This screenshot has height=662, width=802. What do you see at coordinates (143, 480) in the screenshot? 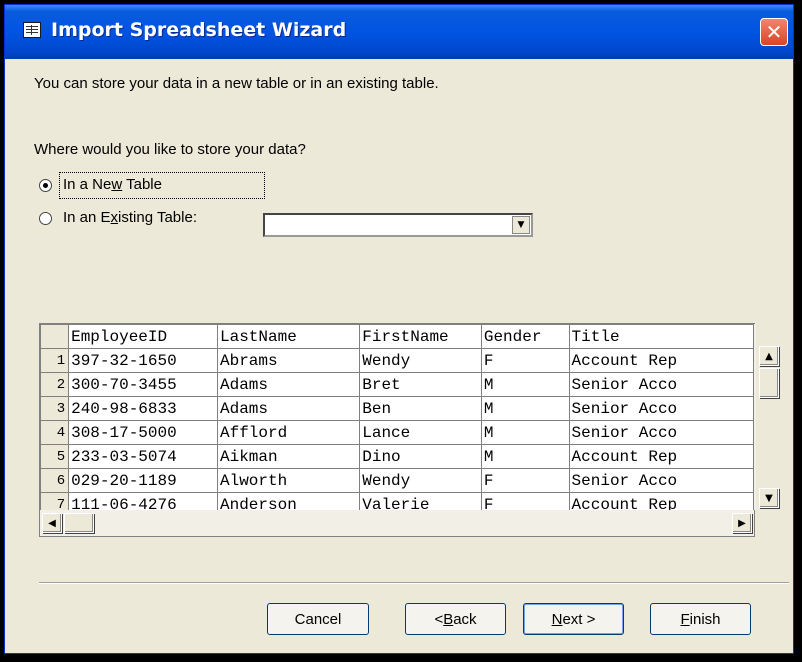
I see `table-cell: 029-20-1189` at bounding box center [143, 480].